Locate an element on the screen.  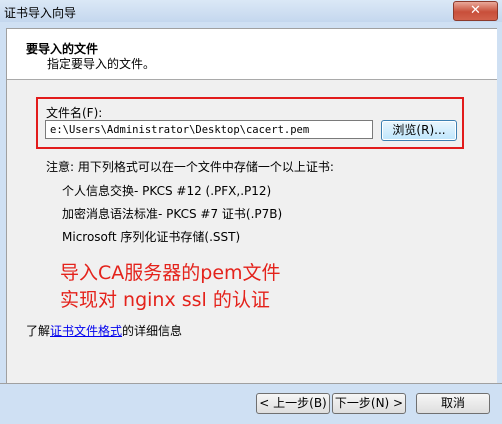
page-subtitle: 指定要导入的文件。 is located at coordinates (101, 64).